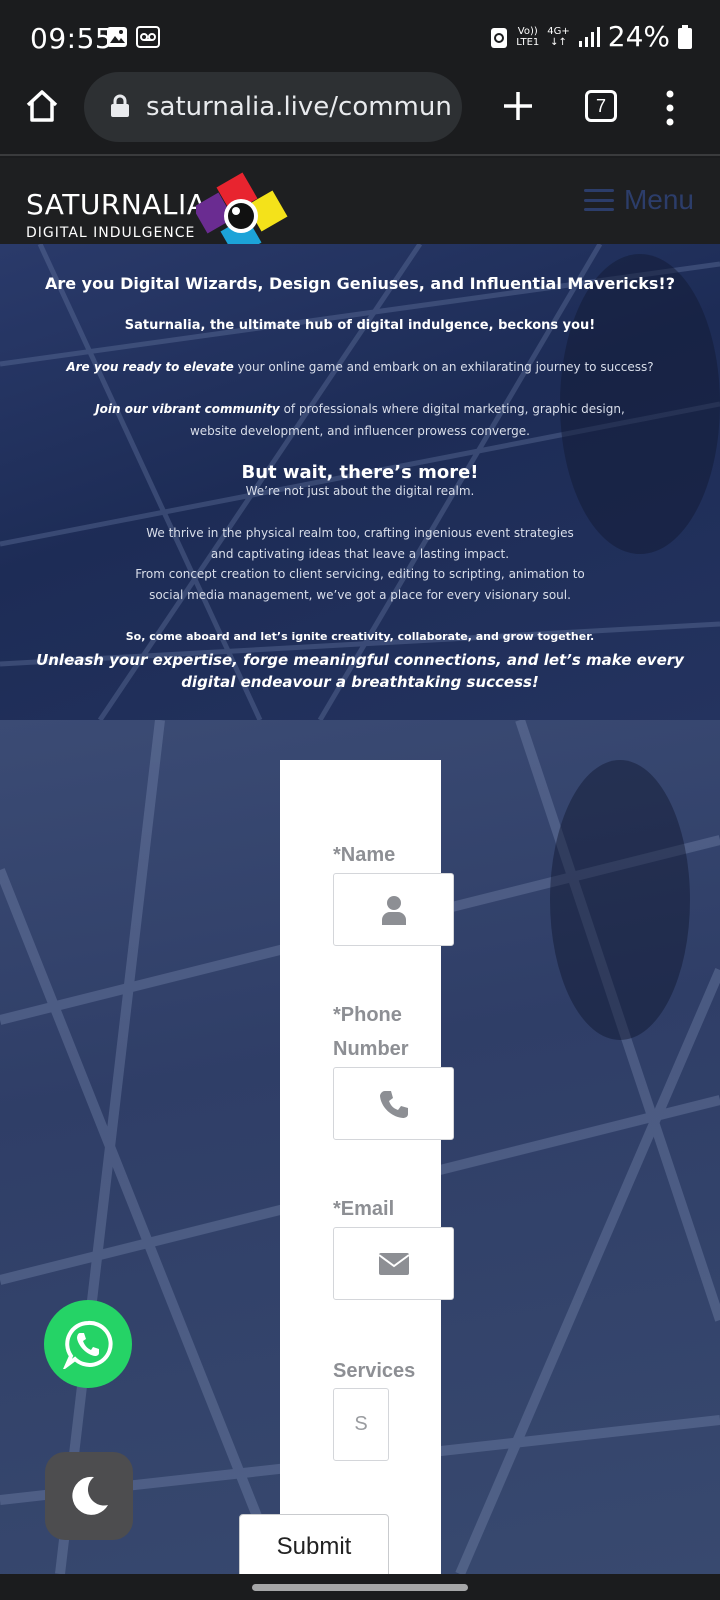 Image resolution: width=720 pixels, height=1600 pixels. Describe the element at coordinates (120, 105) in the screenshot. I see `lock-icon` at that location.